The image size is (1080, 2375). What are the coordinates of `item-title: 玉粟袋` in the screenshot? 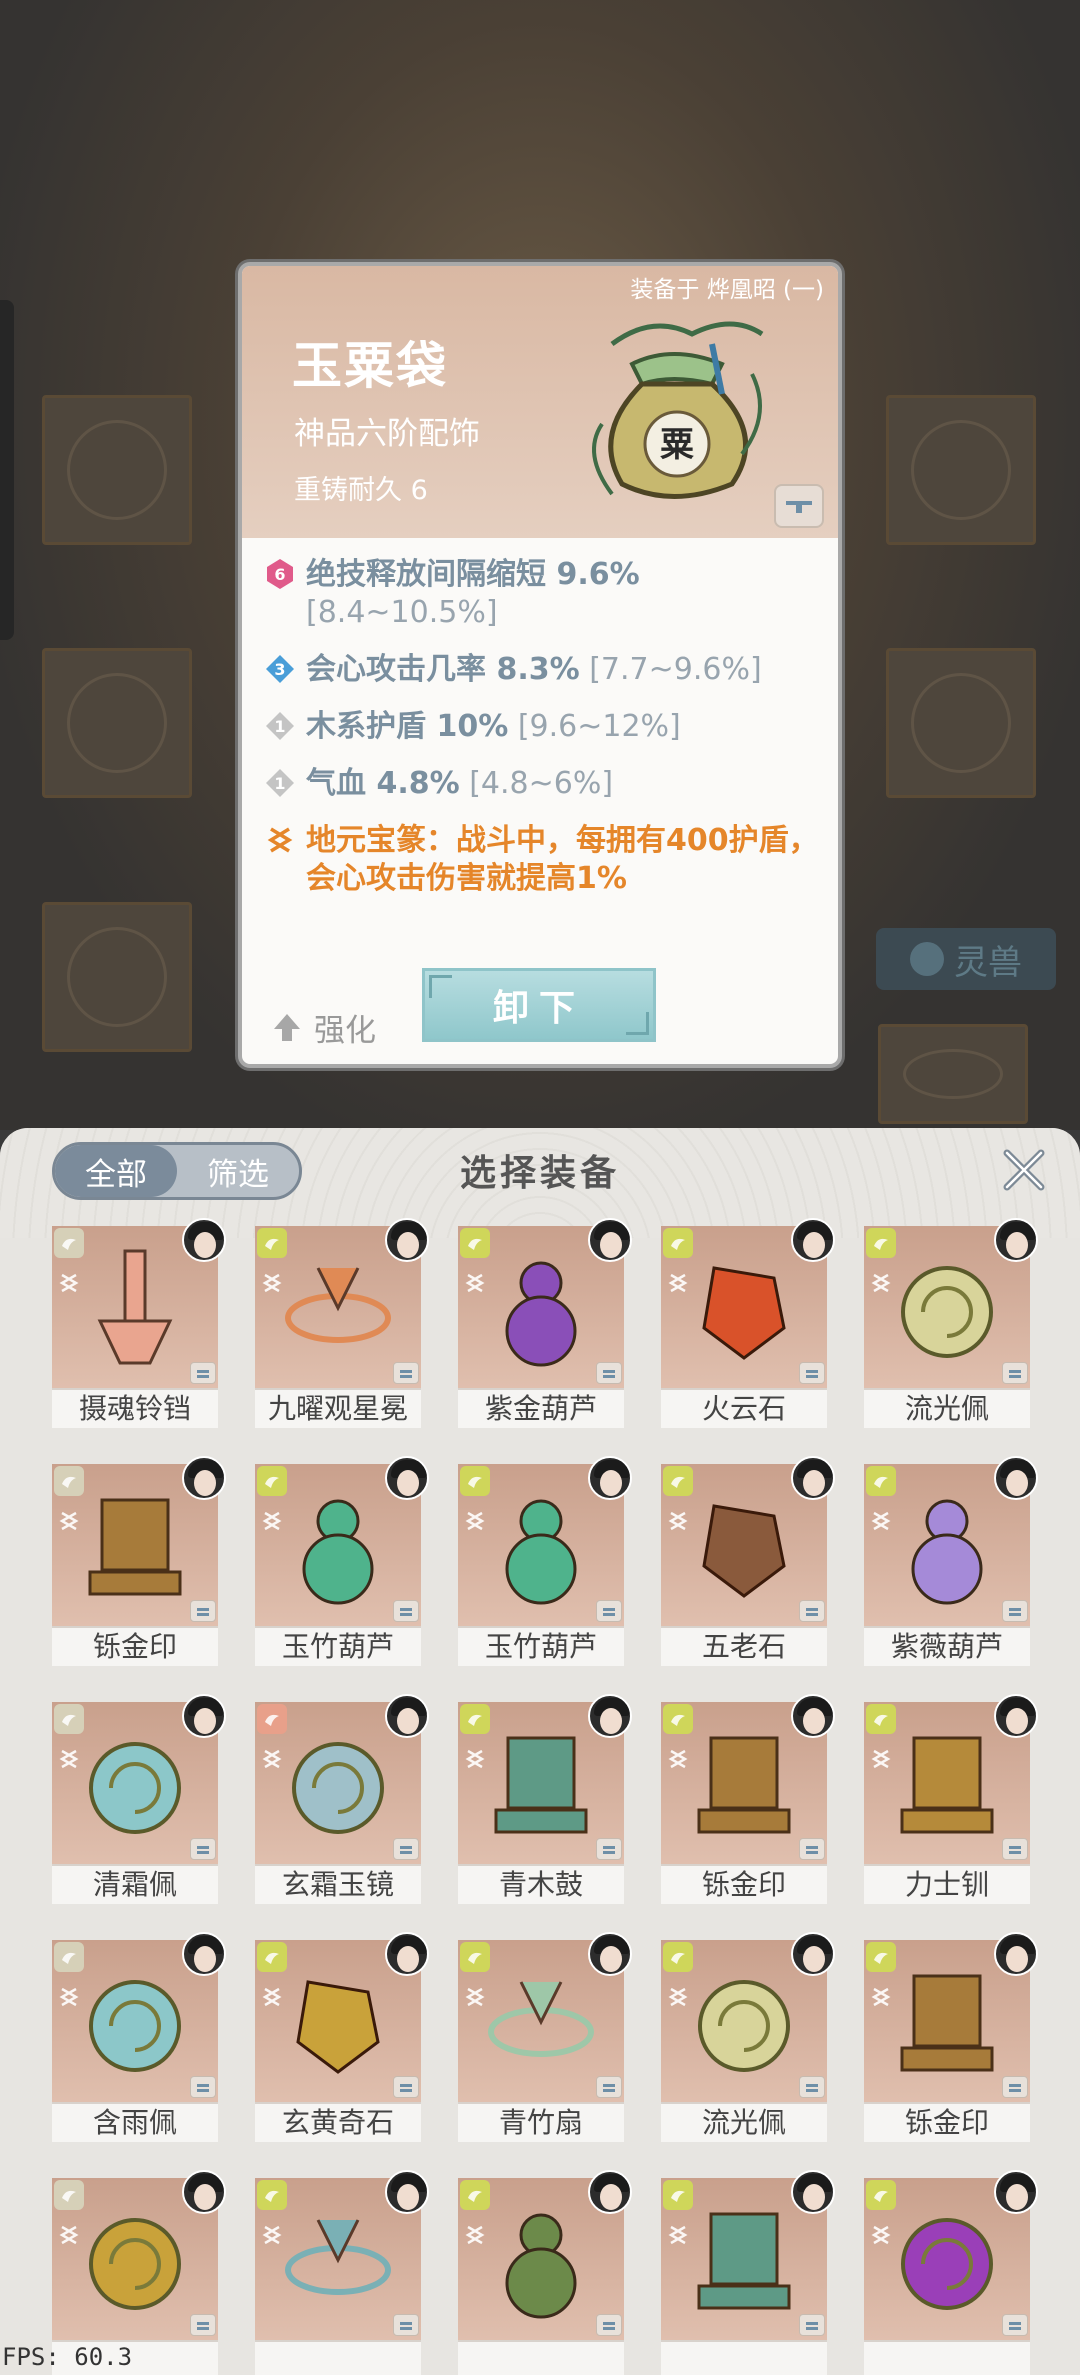 It's located at (370, 365).